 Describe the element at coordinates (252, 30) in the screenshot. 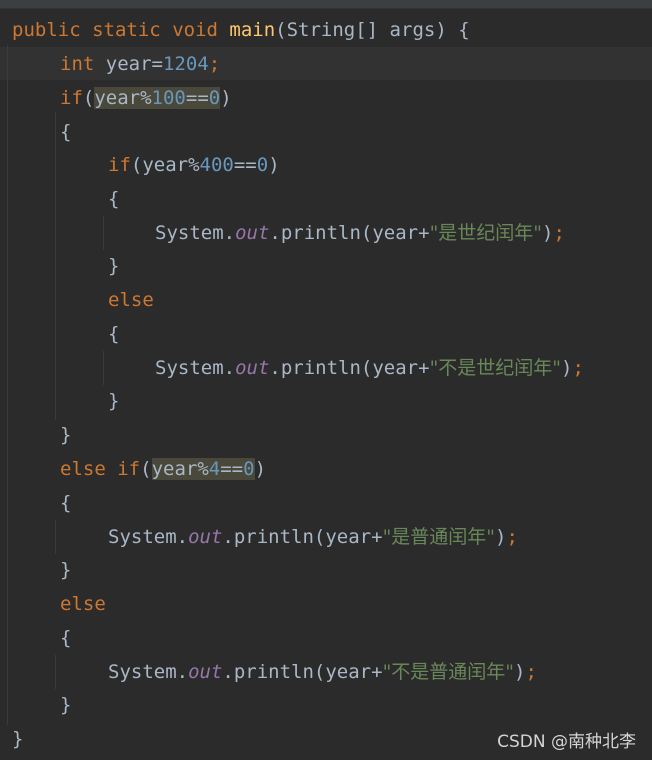

I see `method-name: main` at that location.